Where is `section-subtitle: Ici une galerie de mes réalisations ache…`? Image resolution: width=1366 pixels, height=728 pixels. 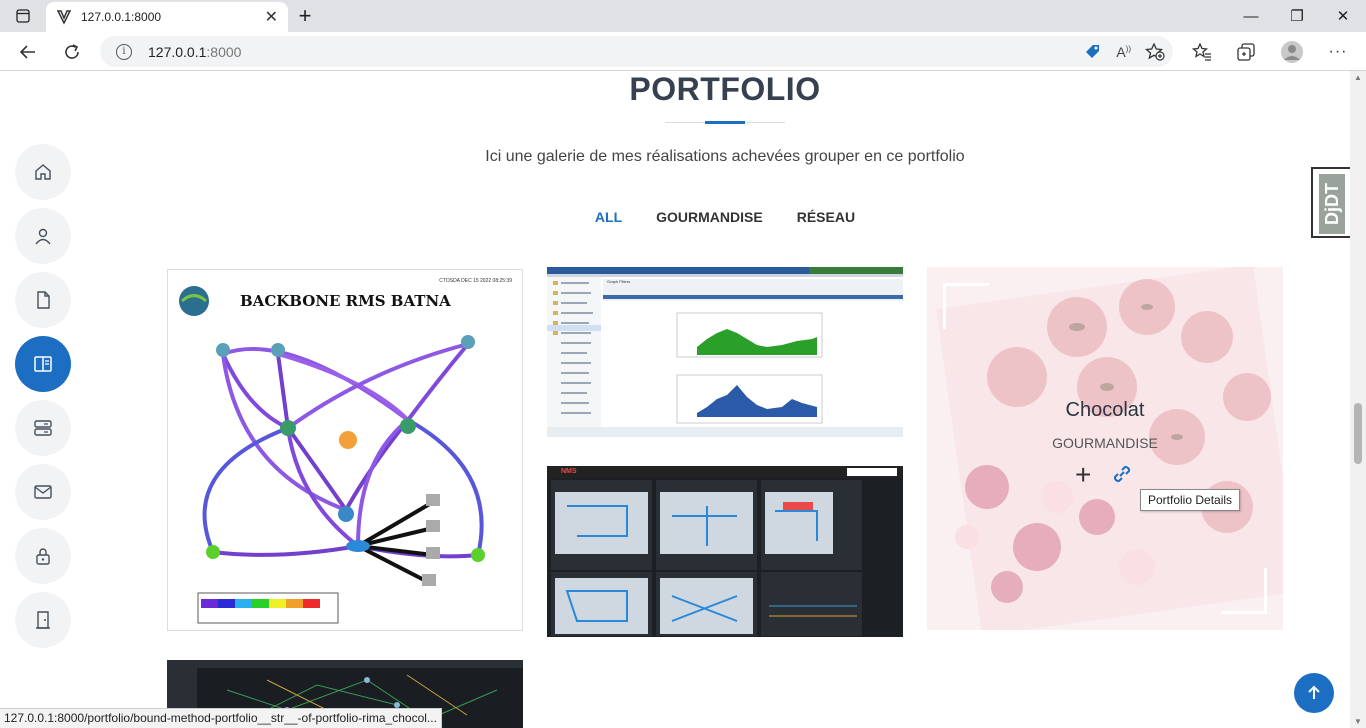
section-subtitle: Ici une galerie de mes réalisations ache… is located at coordinates (725, 156).